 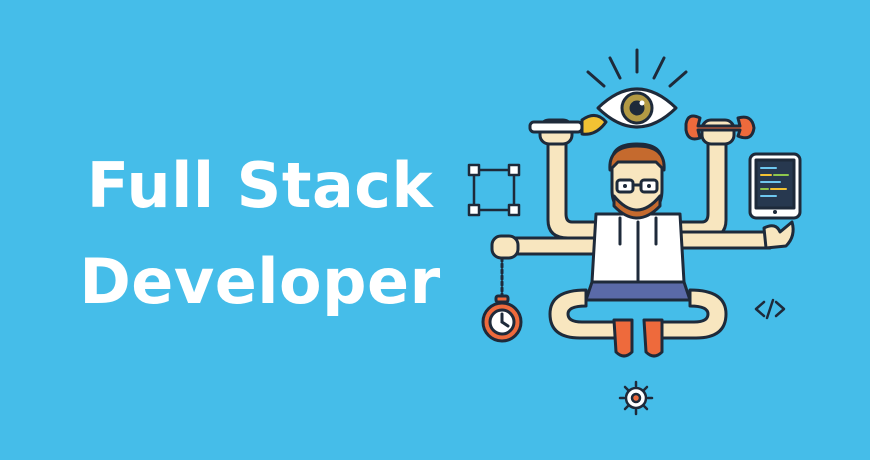 I want to click on torso, so click(x=638, y=248).